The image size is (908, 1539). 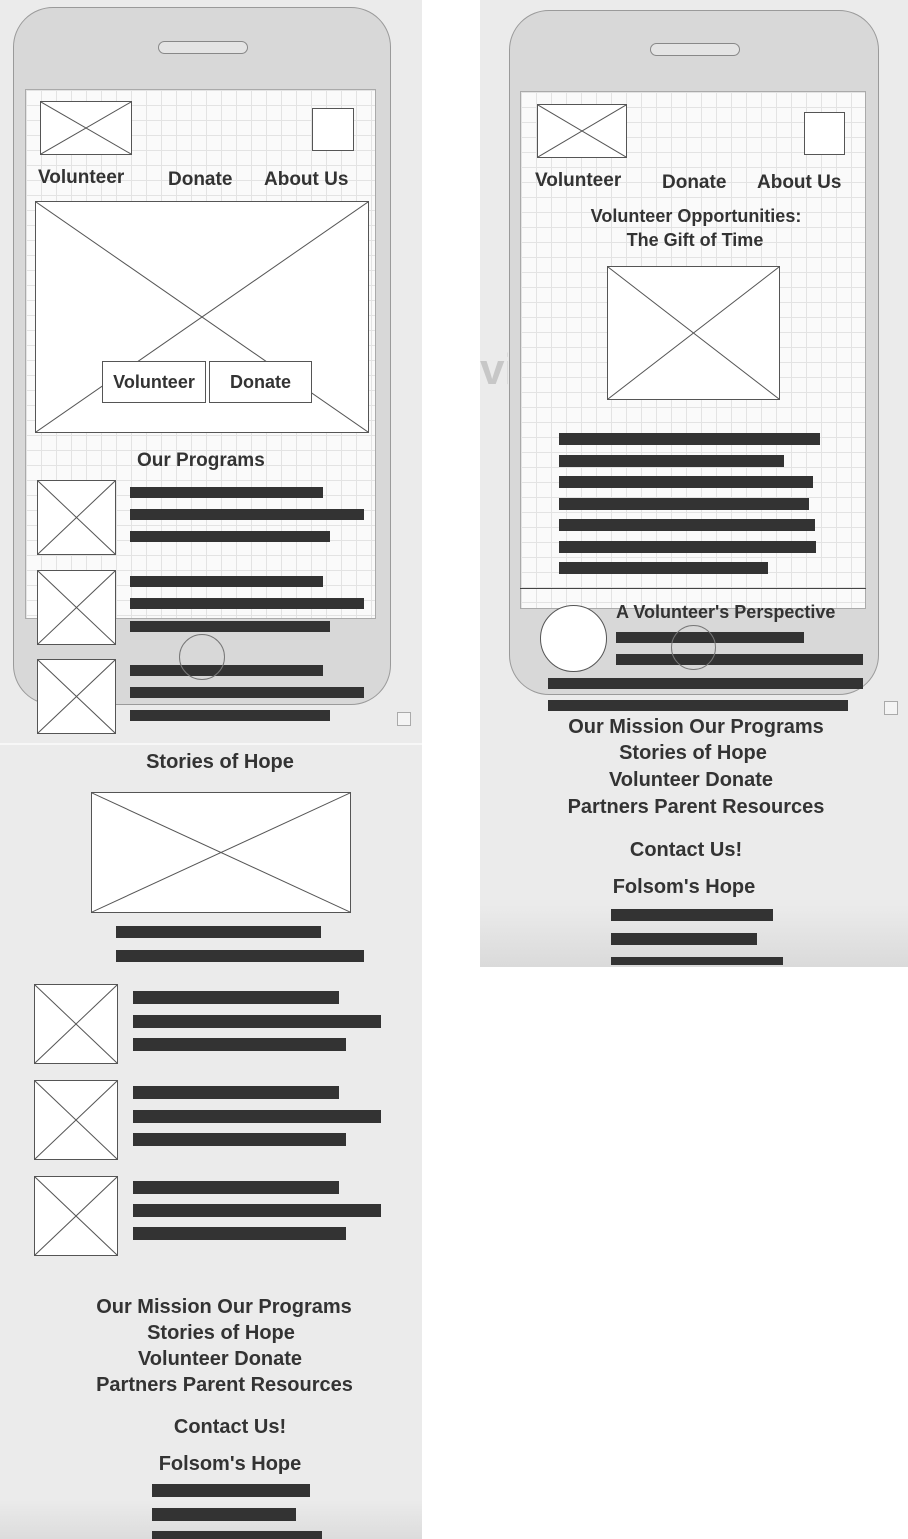 What do you see at coordinates (230, 1427) in the screenshot?
I see `left-footer-contact: Contact Us!` at bounding box center [230, 1427].